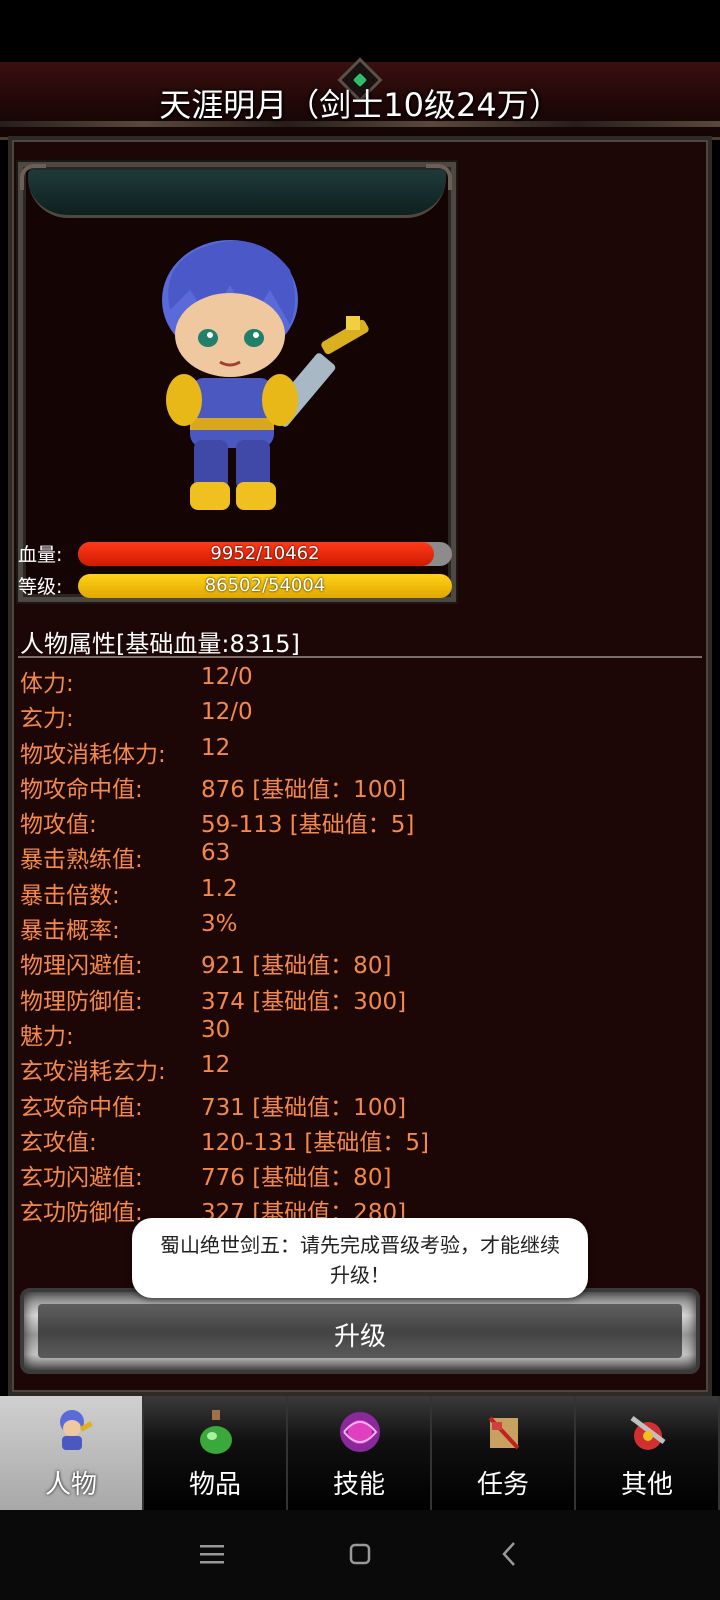 This screenshot has width=720, height=1600. What do you see at coordinates (81, 1107) in the screenshot?
I see `attribute-name: 玄攻命中值:` at bounding box center [81, 1107].